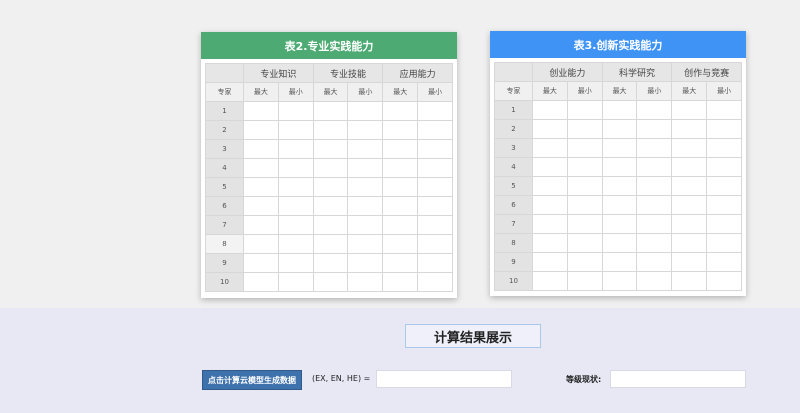 Image resolution: width=800 pixels, height=413 pixels. Describe the element at coordinates (252, 380) in the screenshot. I see `calculate-cloud-model-button: 点击计算云模型生成数据` at that location.